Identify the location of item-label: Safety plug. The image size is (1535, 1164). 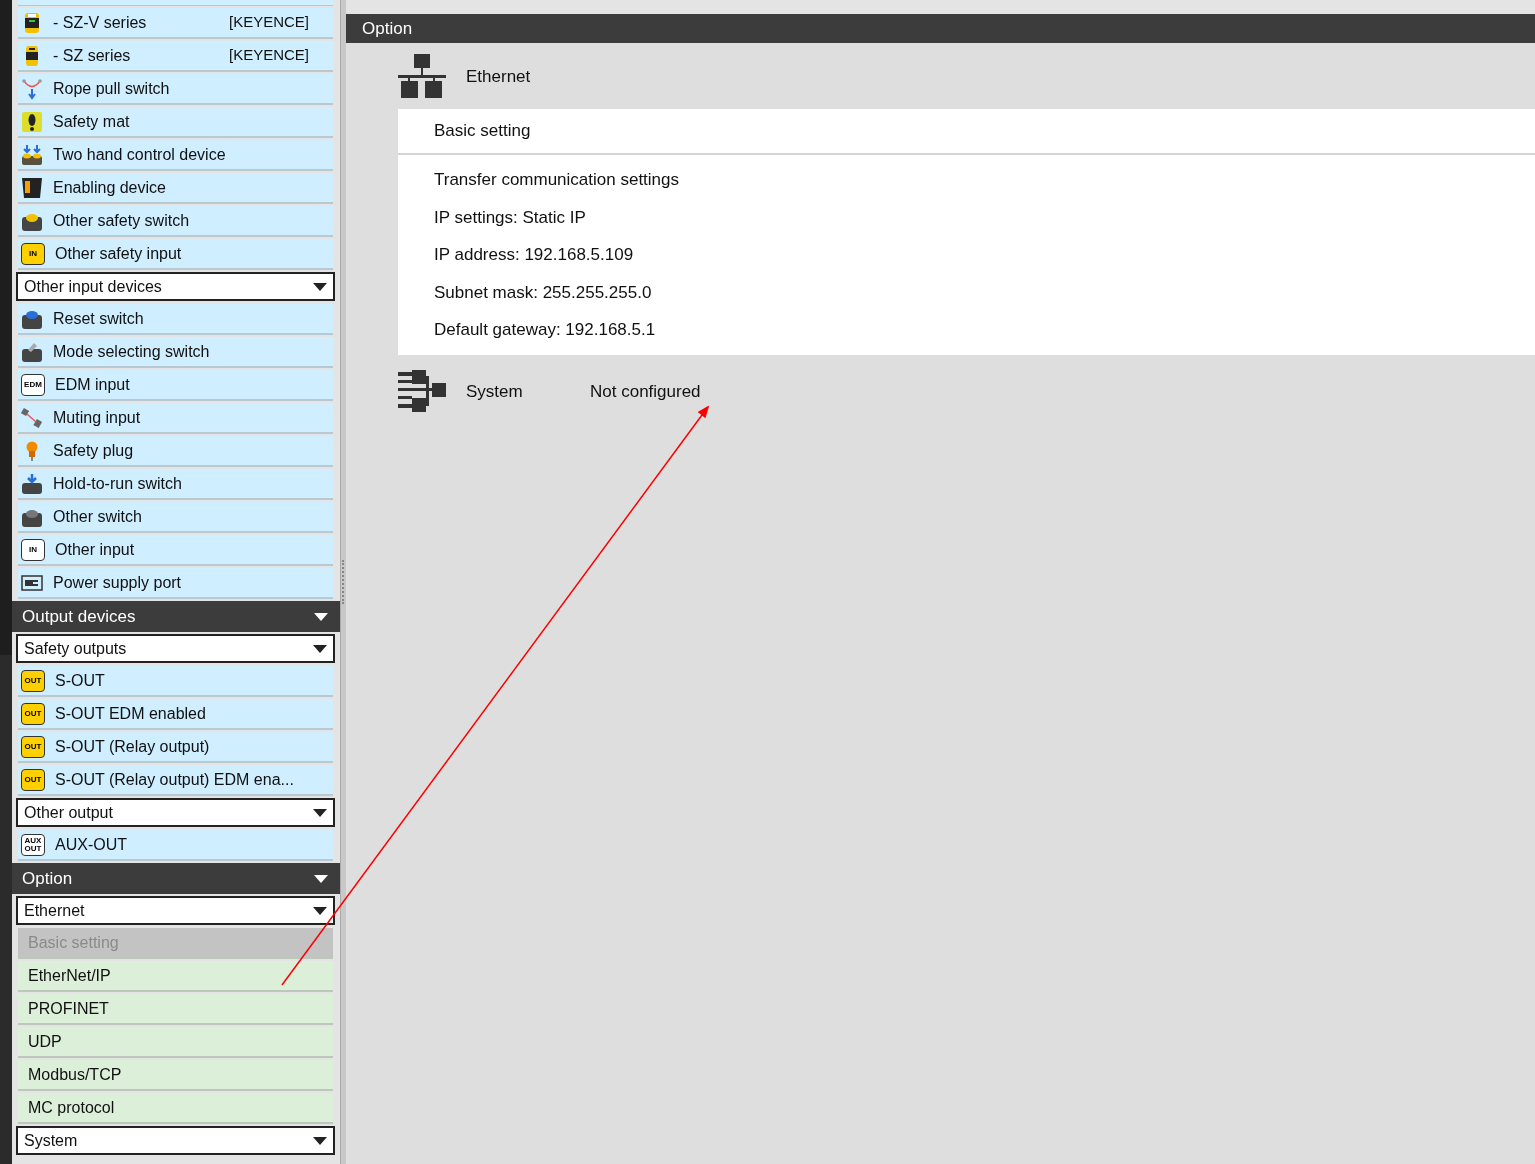
(94, 450).